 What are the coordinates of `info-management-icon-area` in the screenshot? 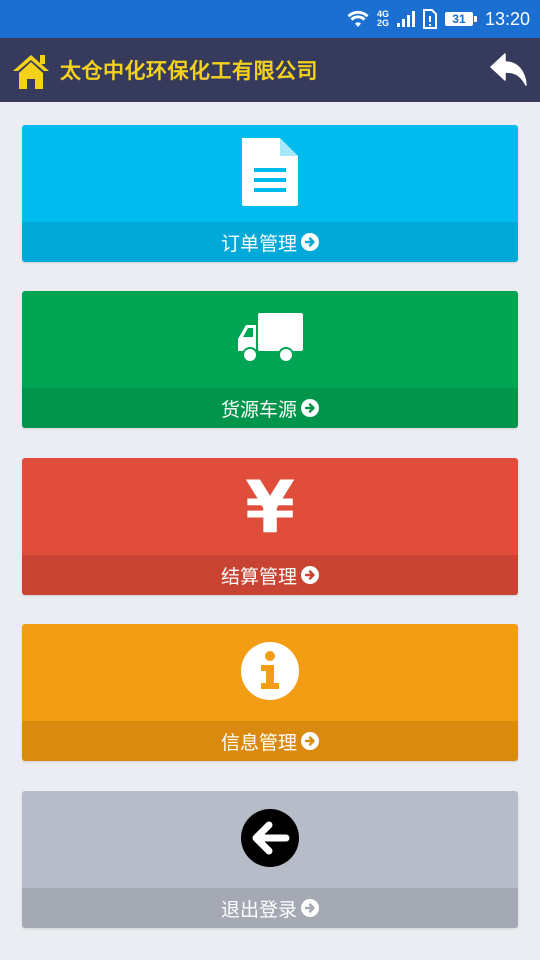 It's located at (270, 672).